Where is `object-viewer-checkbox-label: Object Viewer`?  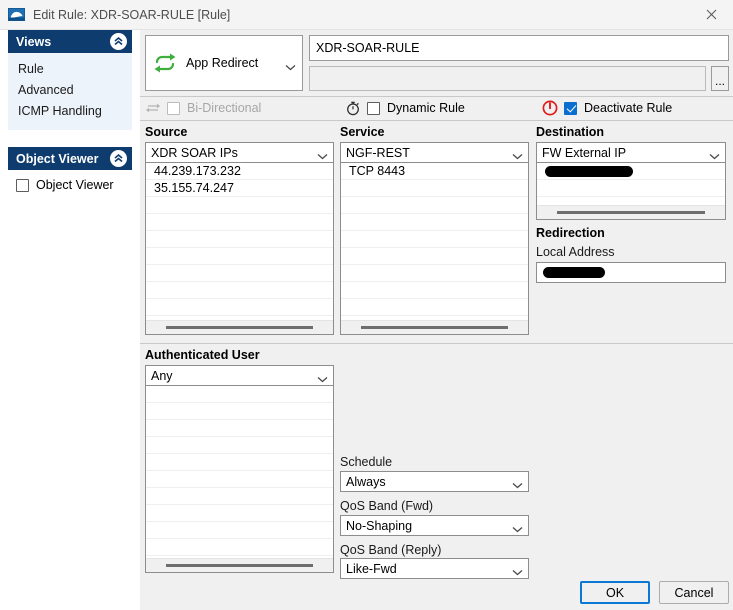
object-viewer-checkbox-label: Object Viewer is located at coordinates (75, 185).